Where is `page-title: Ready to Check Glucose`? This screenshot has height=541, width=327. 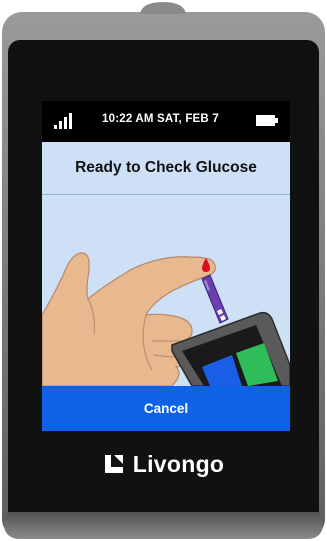 page-title: Ready to Check Glucose is located at coordinates (166, 167).